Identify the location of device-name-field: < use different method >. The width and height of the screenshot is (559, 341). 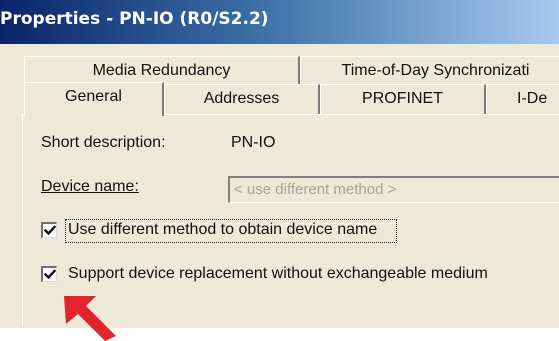
(393, 189).